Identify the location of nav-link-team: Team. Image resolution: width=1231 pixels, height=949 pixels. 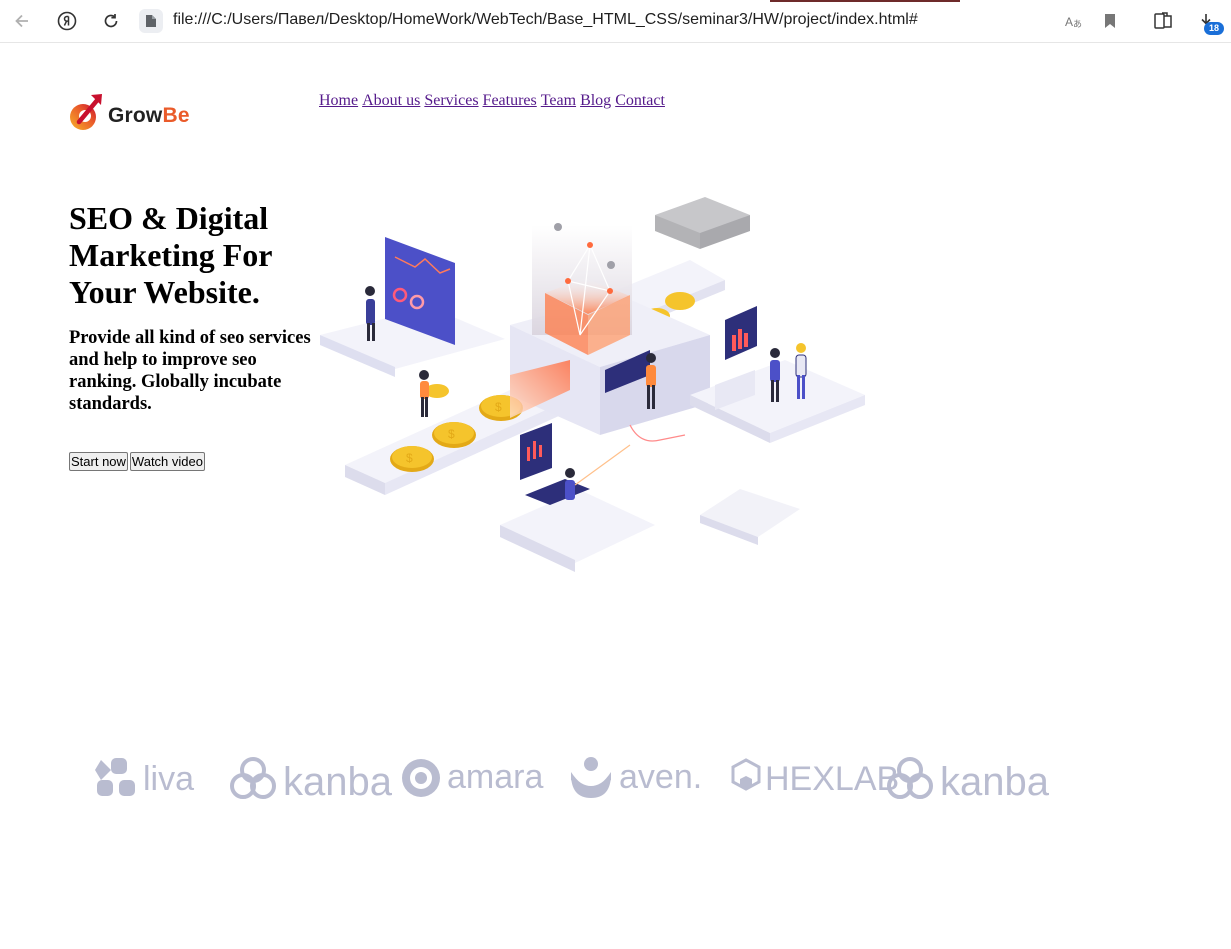
(558, 100).